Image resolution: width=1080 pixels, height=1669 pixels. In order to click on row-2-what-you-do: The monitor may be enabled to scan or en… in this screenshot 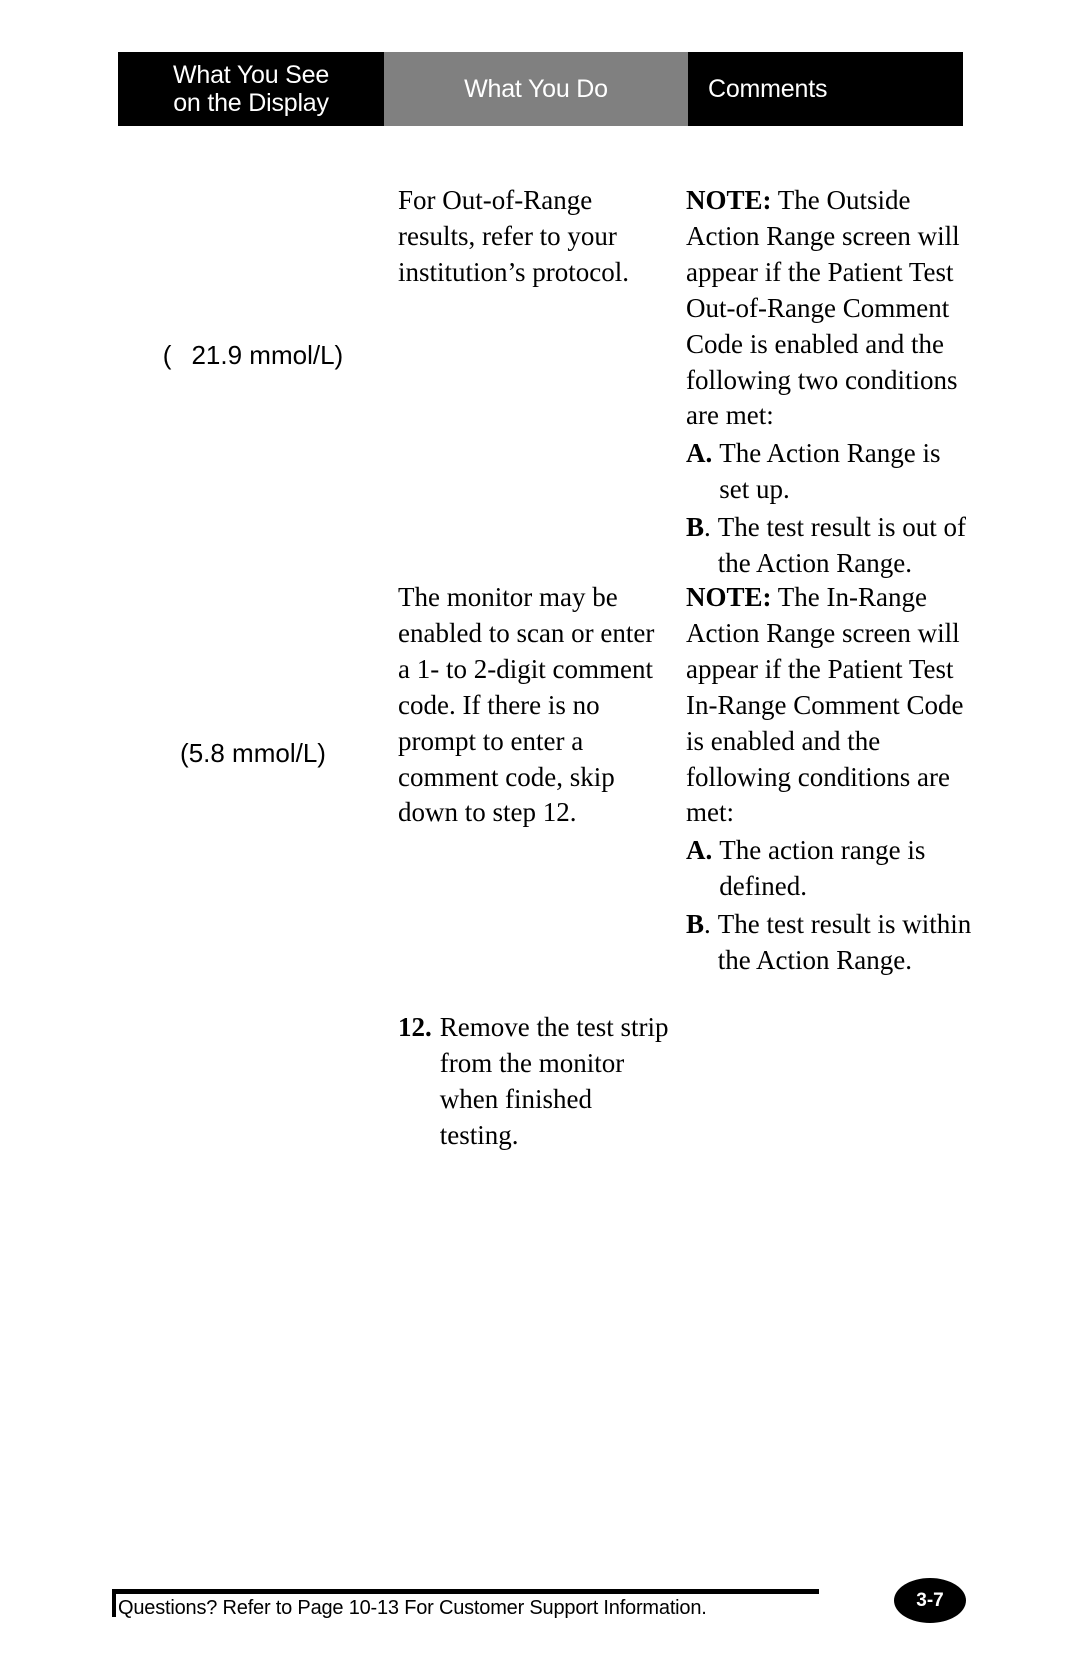, I will do `click(526, 705)`.